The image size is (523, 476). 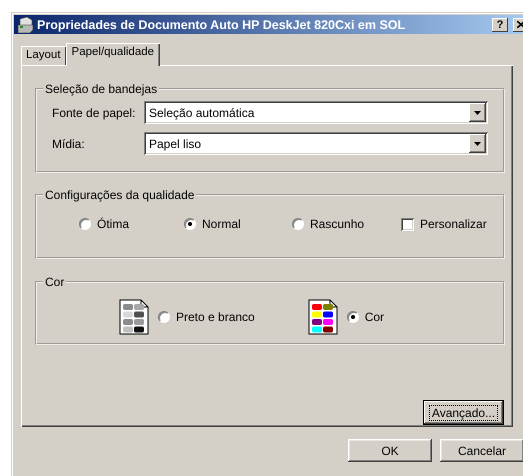 I want to click on dialog-button: Cancelar, so click(x=481, y=450).